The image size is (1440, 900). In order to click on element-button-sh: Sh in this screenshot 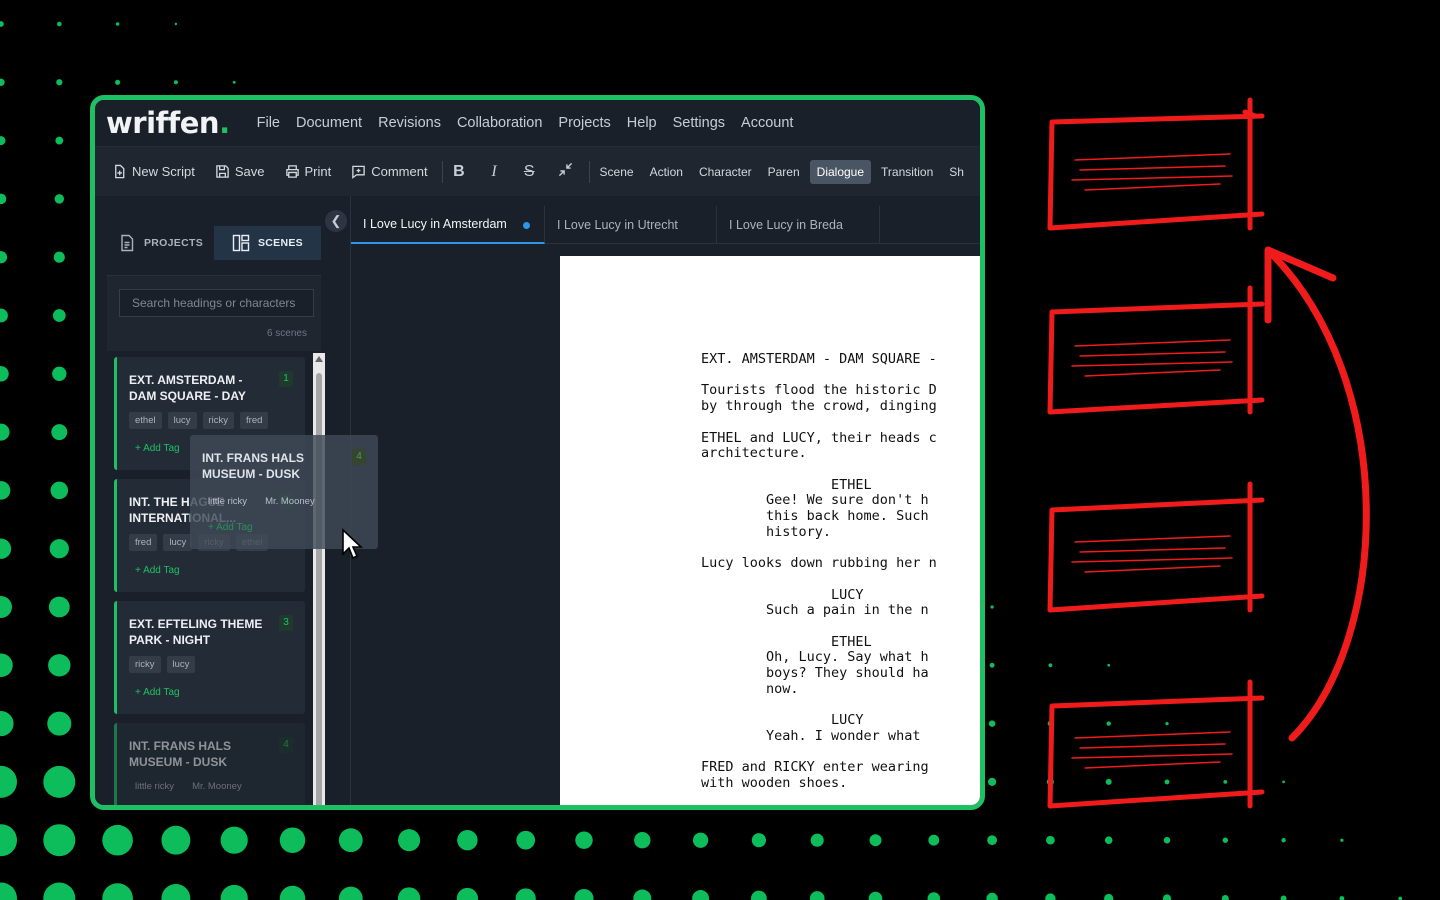, I will do `click(956, 172)`.